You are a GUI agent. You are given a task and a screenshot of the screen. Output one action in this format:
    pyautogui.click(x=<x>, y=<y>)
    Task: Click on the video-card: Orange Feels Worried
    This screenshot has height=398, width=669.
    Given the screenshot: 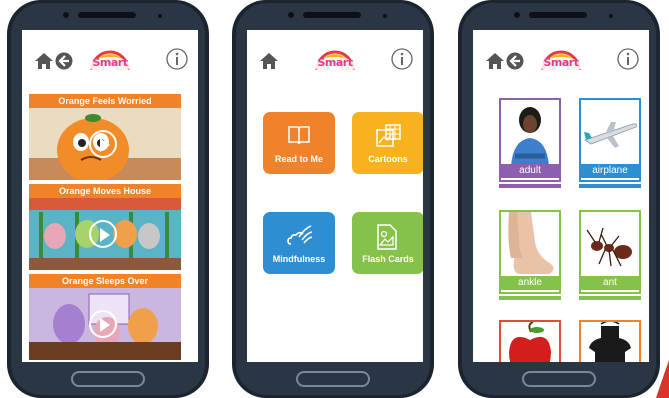 What is the action you would take?
    pyautogui.click(x=105, y=137)
    